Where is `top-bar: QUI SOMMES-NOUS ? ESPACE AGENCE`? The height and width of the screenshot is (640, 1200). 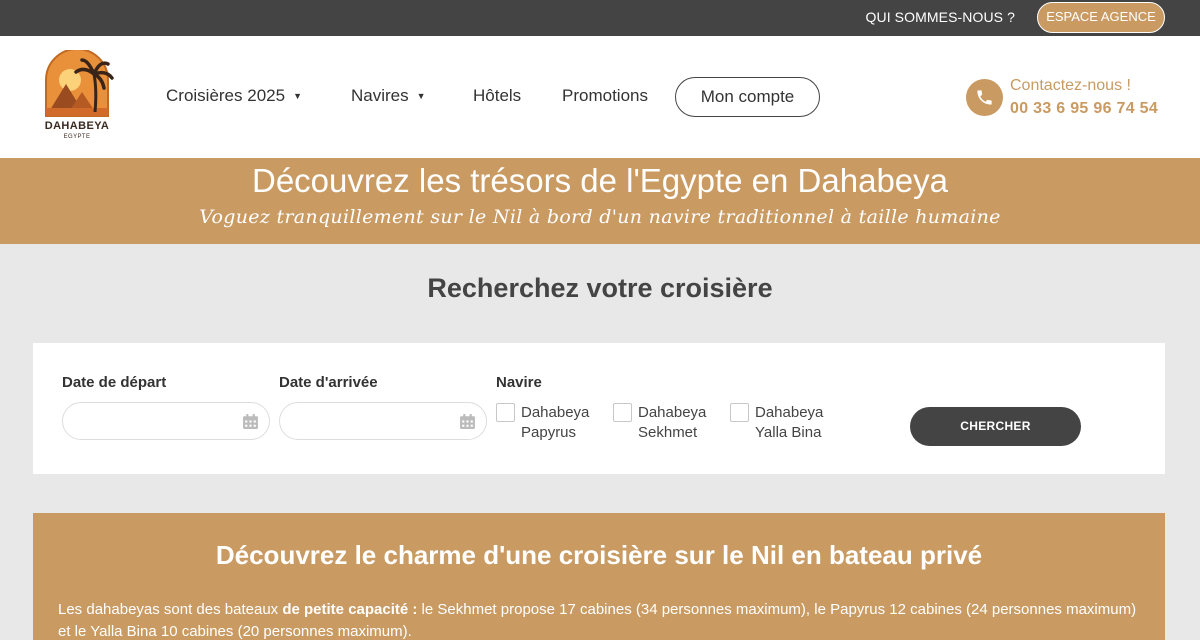
top-bar: QUI SOMMES-NOUS ? ESPACE AGENCE is located at coordinates (600, 18).